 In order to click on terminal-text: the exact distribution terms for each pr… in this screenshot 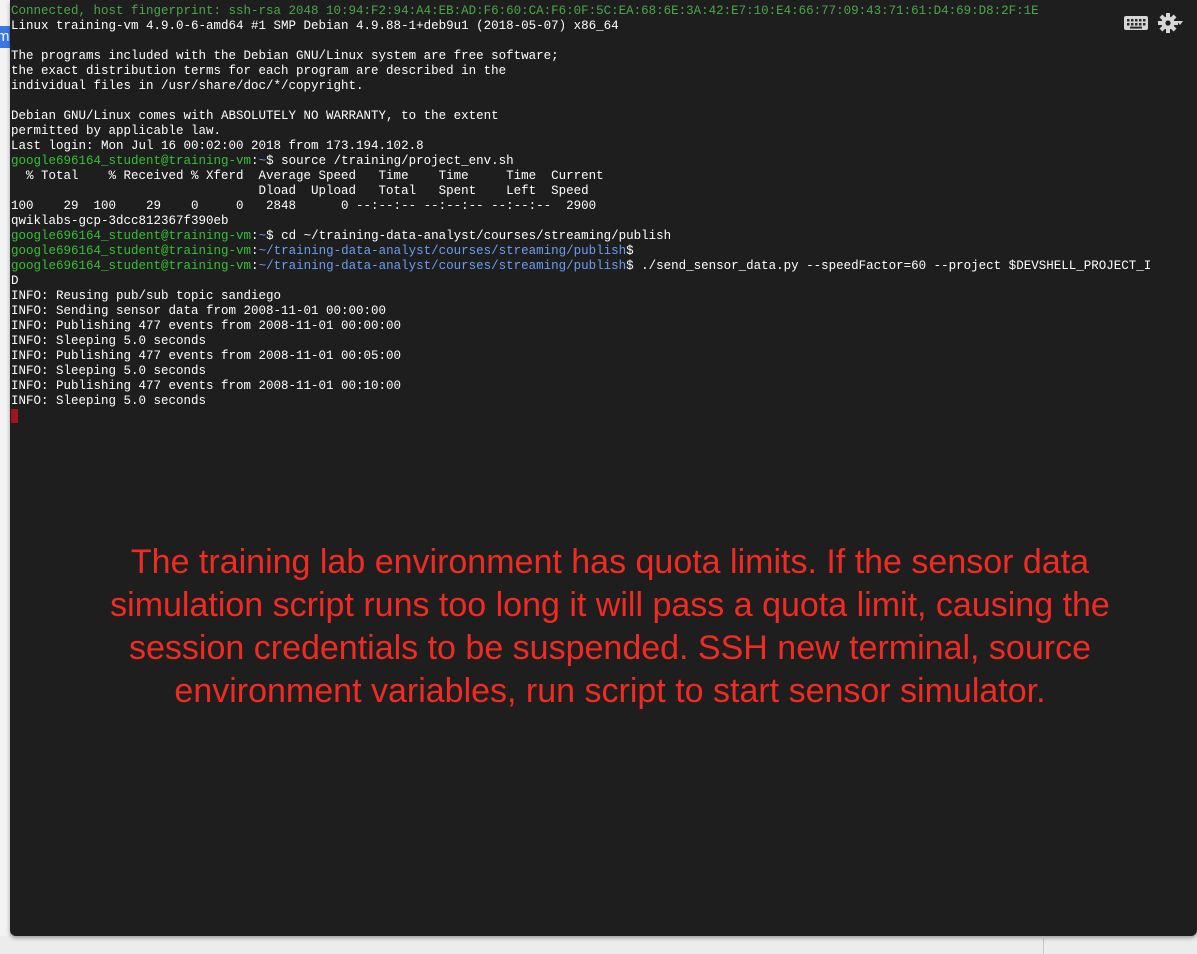, I will do `click(259, 71)`.